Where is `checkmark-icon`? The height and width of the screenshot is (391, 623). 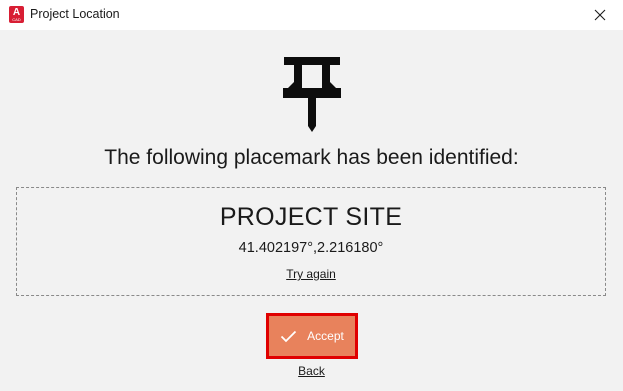 checkmark-icon is located at coordinates (289, 336).